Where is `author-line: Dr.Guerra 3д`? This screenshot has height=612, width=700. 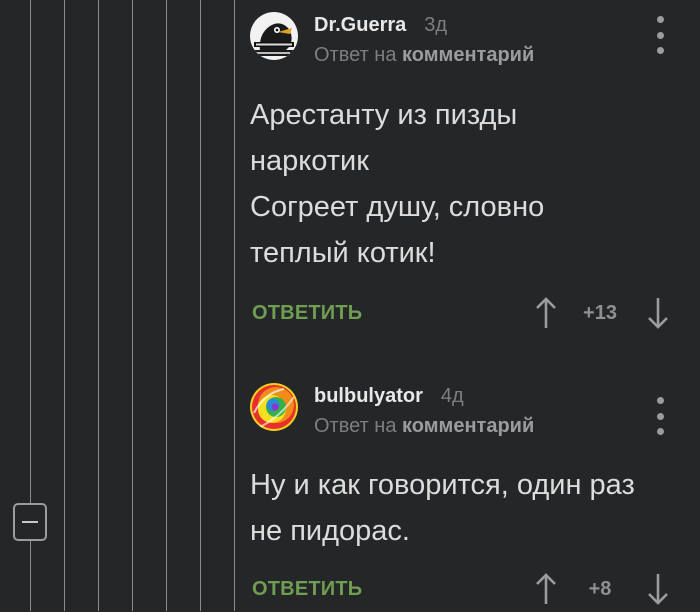 author-line: Dr.Guerra 3д is located at coordinates (380, 25).